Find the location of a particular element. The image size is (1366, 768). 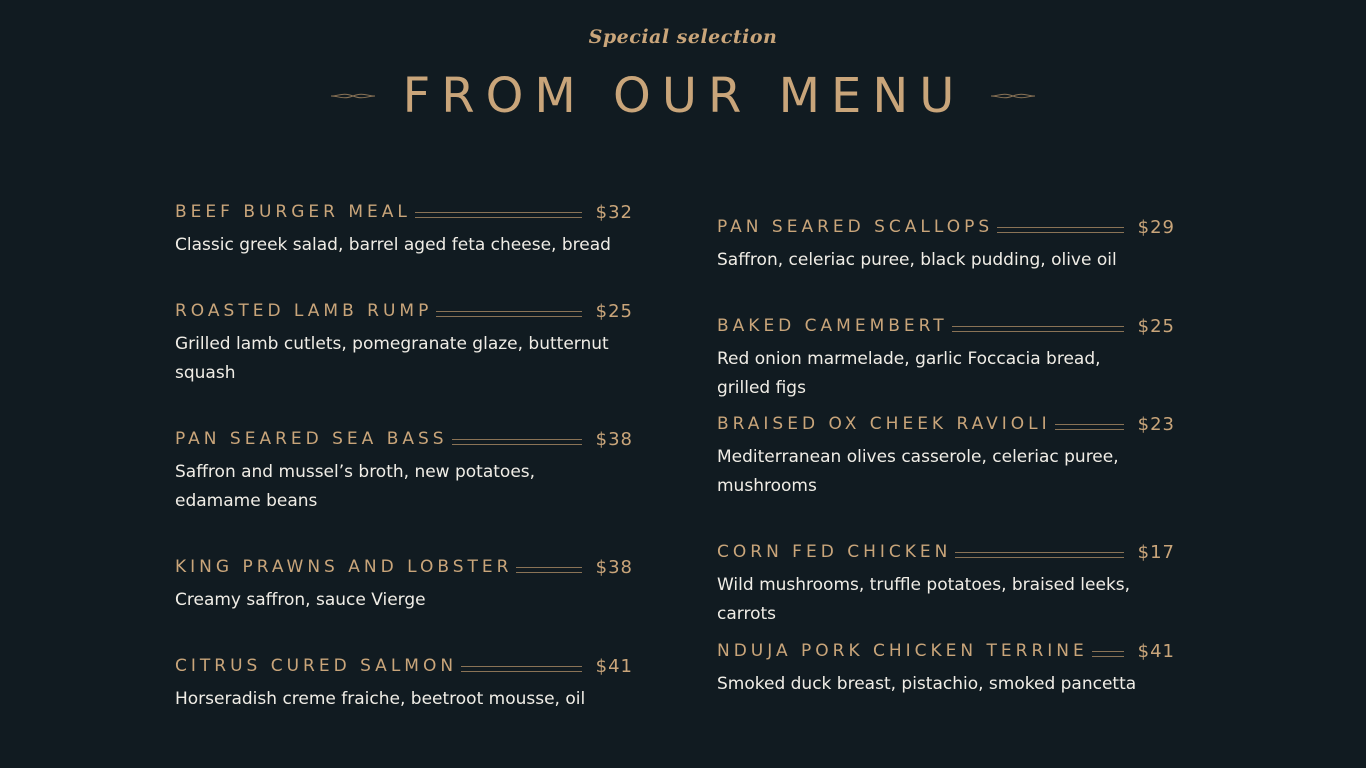

menu-item-header: NDUJA PORK CHICKEN TERRINE $41 is located at coordinates (946, 651).